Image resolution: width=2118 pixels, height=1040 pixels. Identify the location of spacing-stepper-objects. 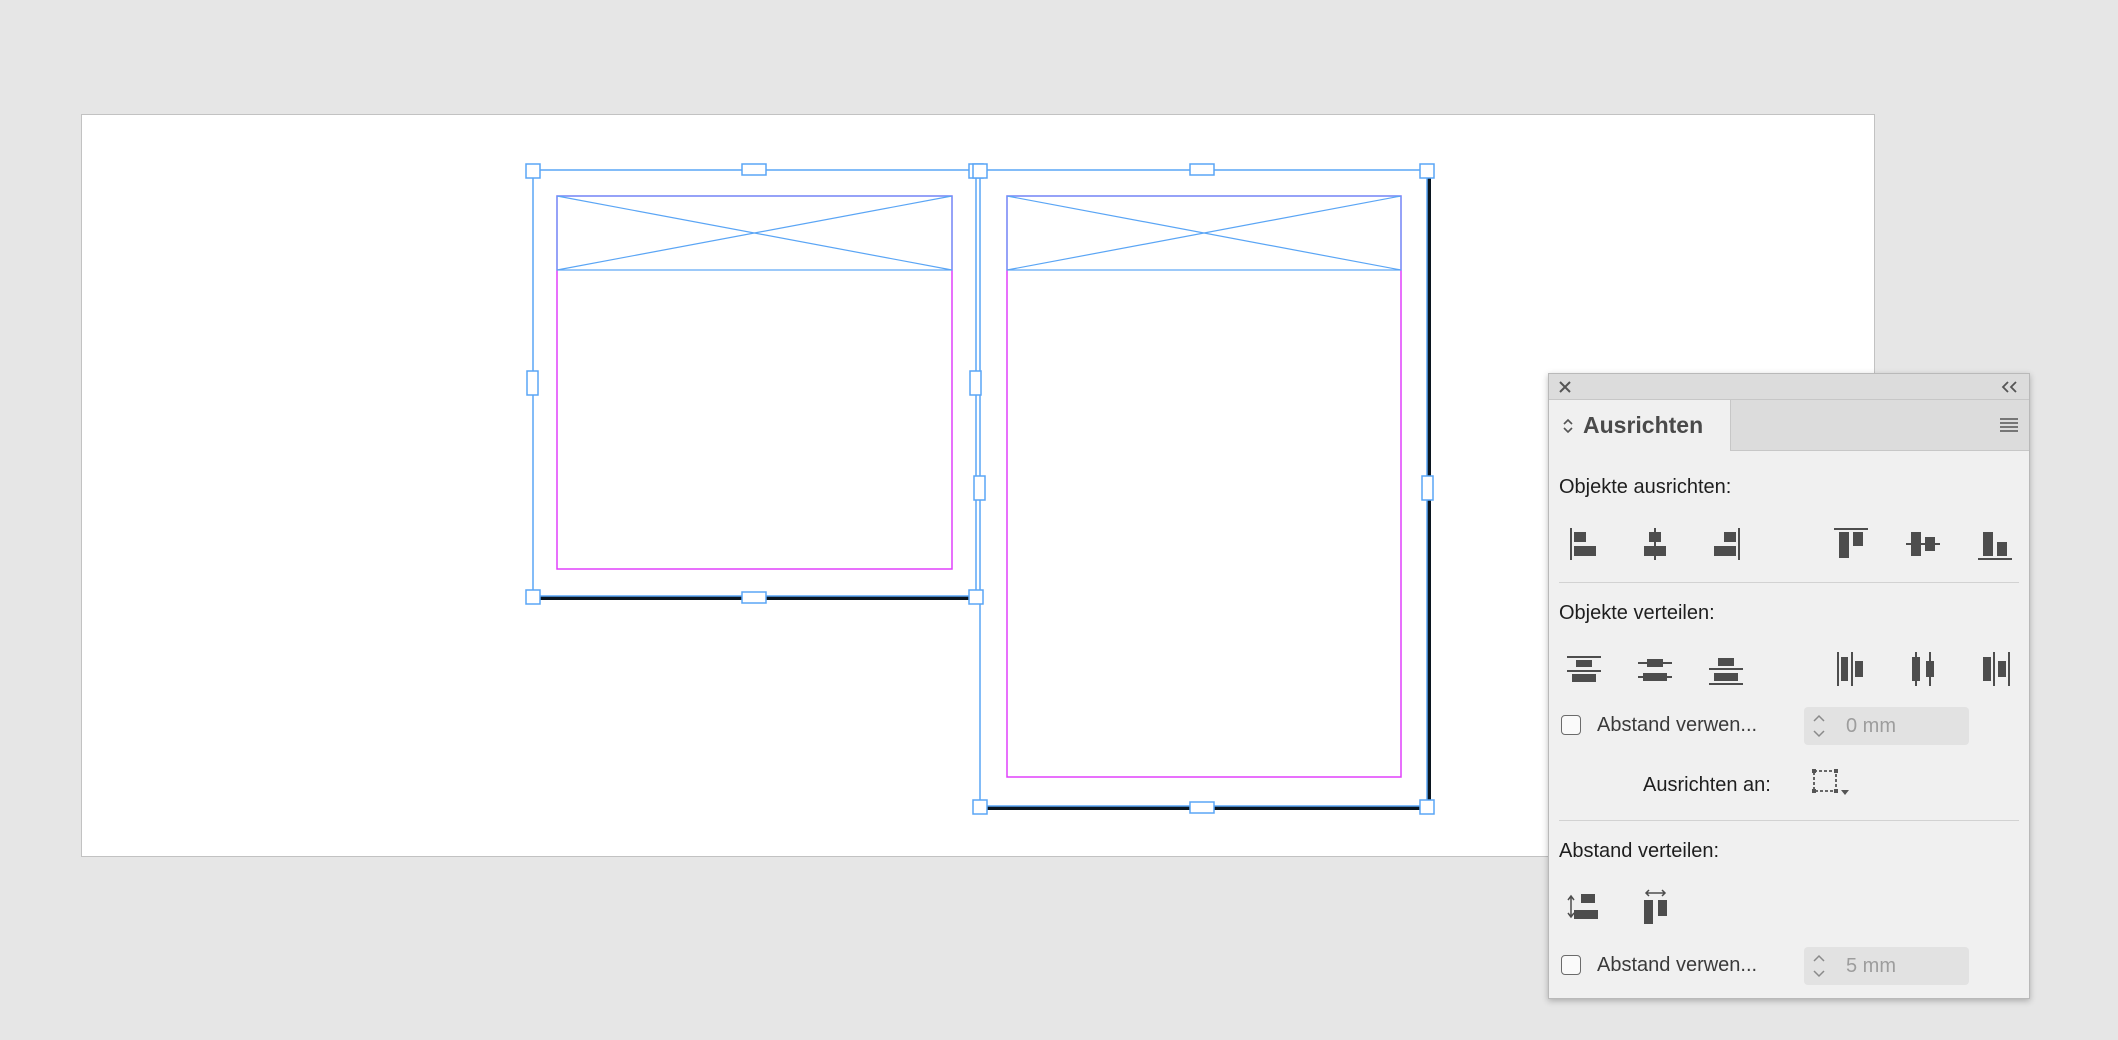
(1819, 726).